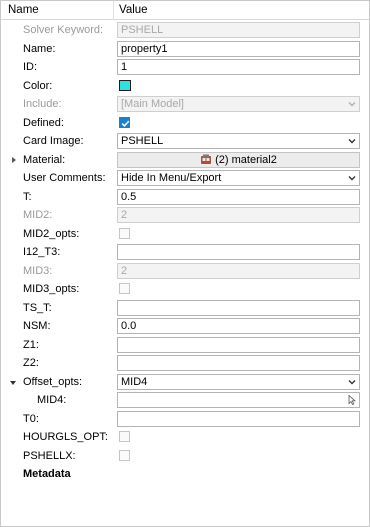 The width and height of the screenshot is (370, 527). What do you see at coordinates (124, 288) in the screenshot?
I see `mid3-opts-checkbox` at bounding box center [124, 288].